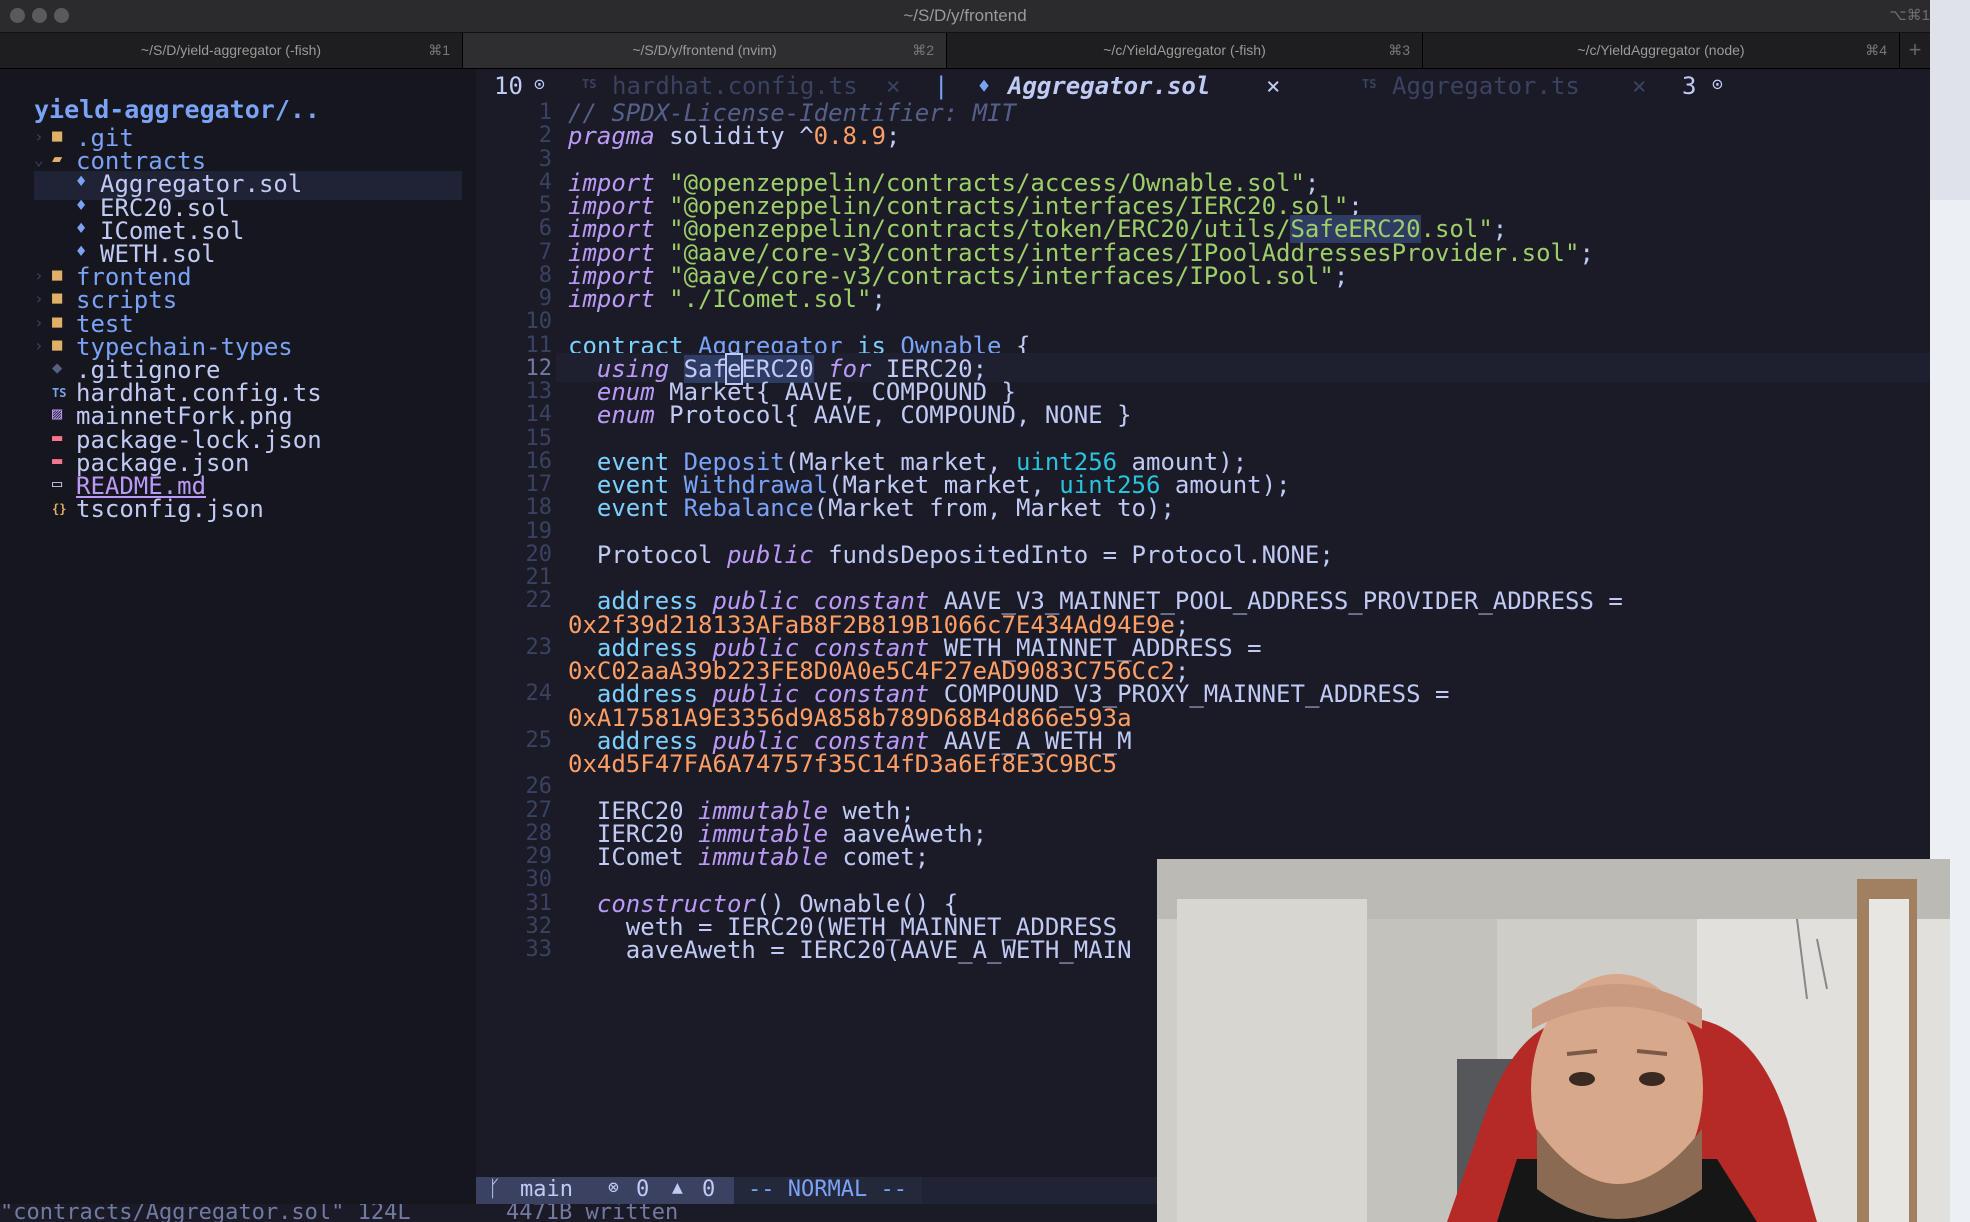  I want to click on line-number: 19, so click(539, 531).